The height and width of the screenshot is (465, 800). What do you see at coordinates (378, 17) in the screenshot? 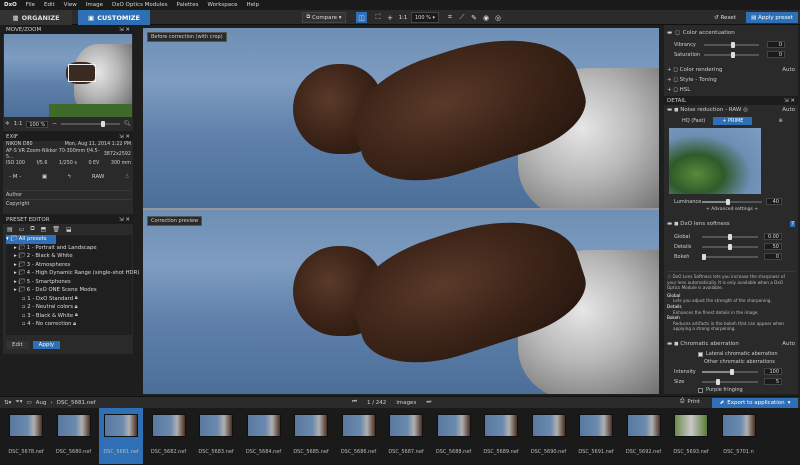
I see `fit-icon: ⛶` at bounding box center [378, 17].